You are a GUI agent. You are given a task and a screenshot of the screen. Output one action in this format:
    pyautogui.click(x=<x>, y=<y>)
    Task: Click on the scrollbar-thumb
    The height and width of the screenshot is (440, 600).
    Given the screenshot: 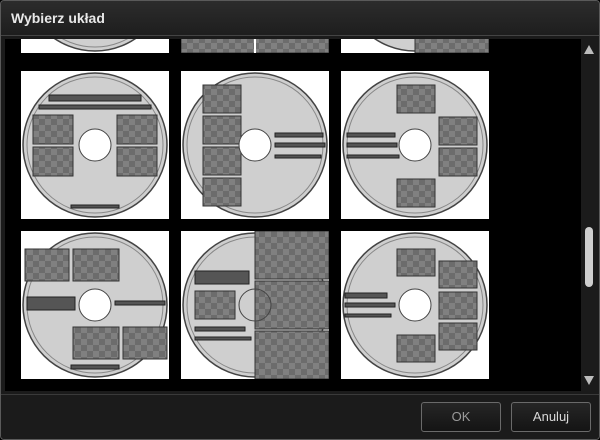 What is the action you would take?
    pyautogui.click(x=589, y=257)
    